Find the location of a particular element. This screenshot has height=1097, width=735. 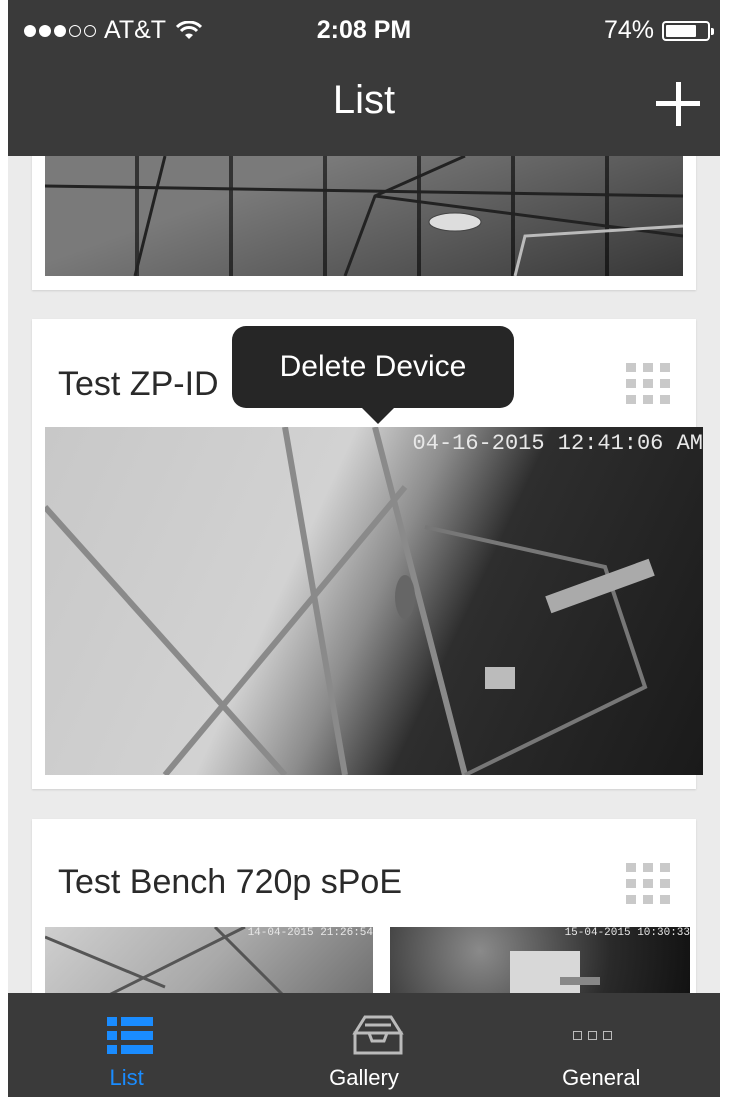

device-title: Test ZP-ID is located at coordinates (138, 384).